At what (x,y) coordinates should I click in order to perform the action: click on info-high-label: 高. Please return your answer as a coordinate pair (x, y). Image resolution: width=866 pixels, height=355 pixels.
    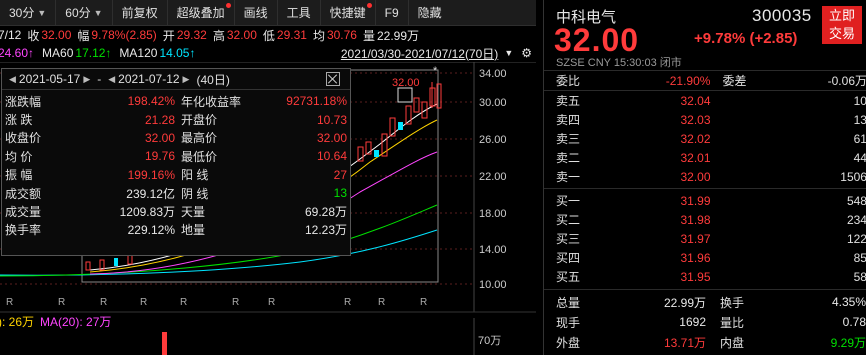
    Looking at the image, I should click on (218, 35).